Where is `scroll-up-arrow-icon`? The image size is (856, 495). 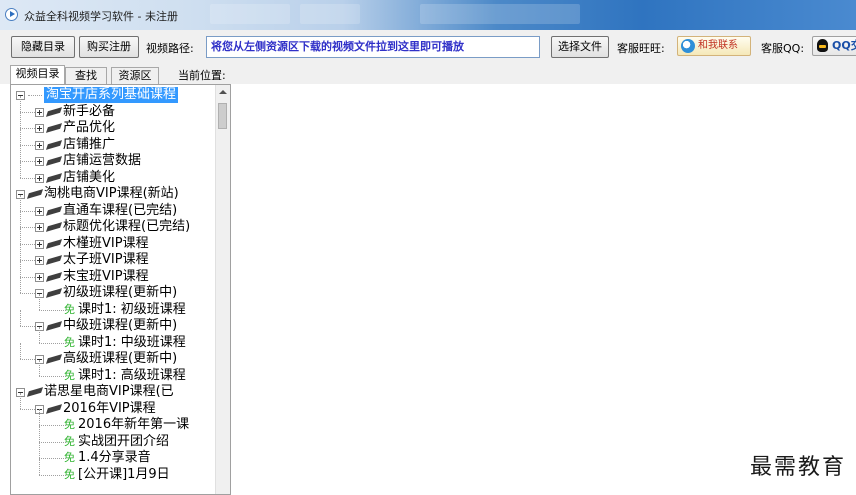
scroll-up-arrow-icon is located at coordinates (223, 92).